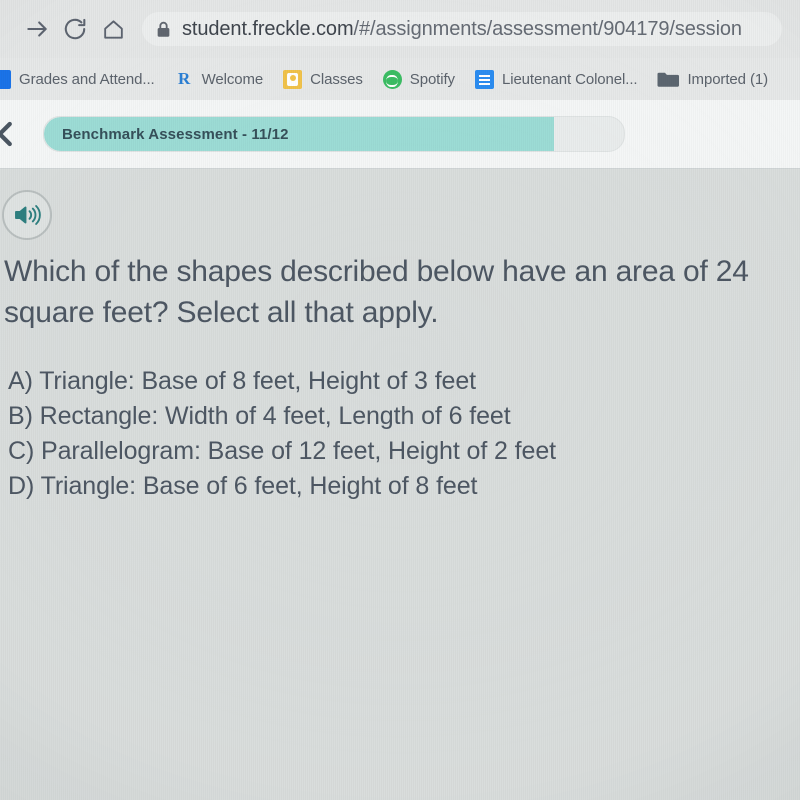 This screenshot has width=800, height=800. I want to click on bookmark-label: Spotify, so click(432, 79).